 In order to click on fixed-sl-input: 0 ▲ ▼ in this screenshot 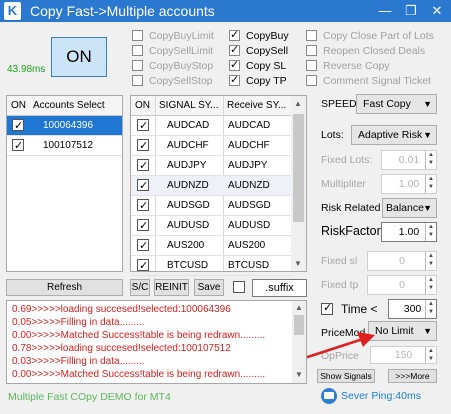, I will do `click(402, 261)`.